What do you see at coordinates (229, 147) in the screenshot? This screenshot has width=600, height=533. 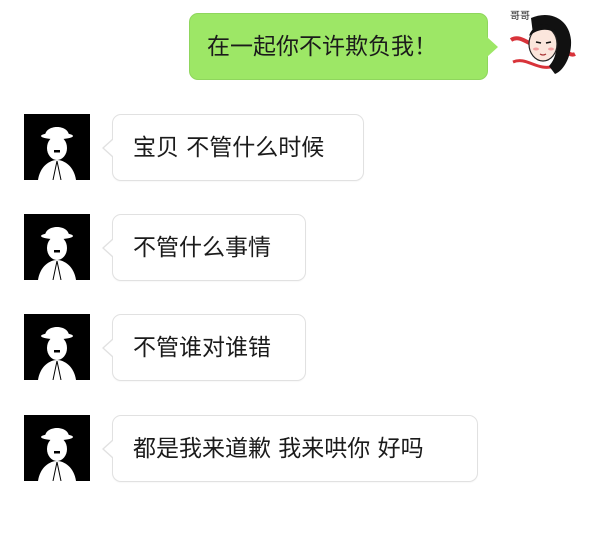 I see `received-message-text: 宝贝 不管什么时候` at bounding box center [229, 147].